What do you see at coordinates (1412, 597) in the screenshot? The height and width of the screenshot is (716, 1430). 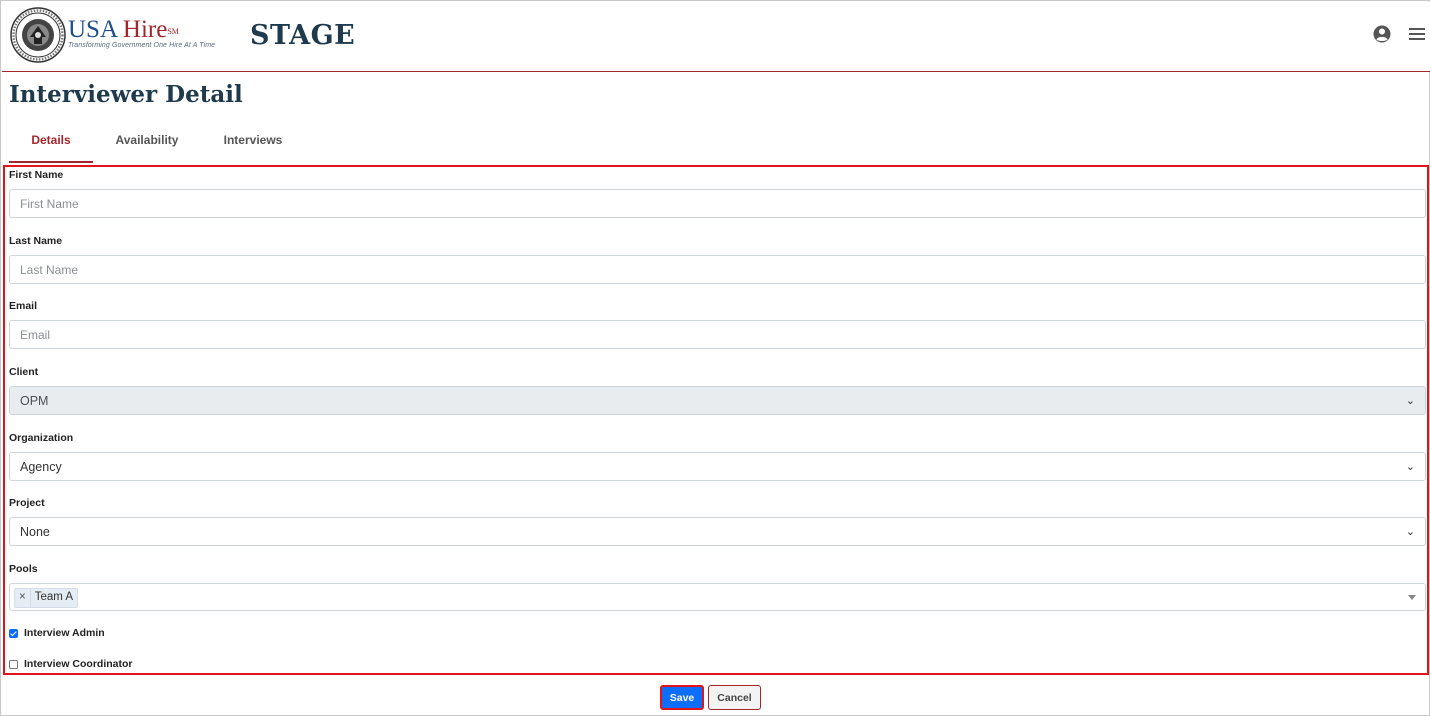 I see `caret-down-icon` at bounding box center [1412, 597].